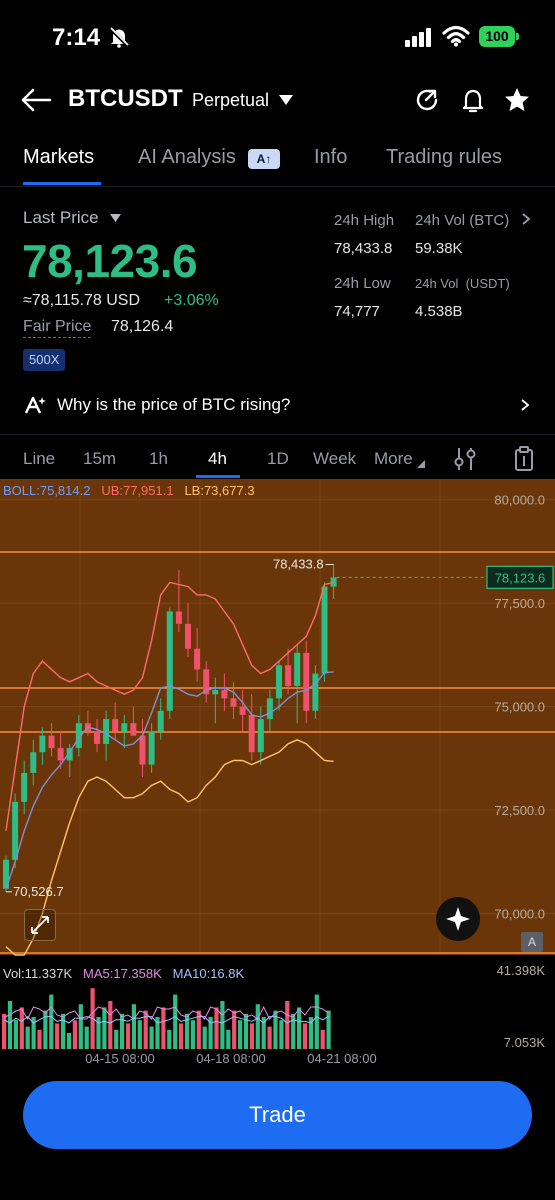 The width and height of the screenshot is (555, 1200). Describe the element at coordinates (57, 328) in the screenshot. I see `fair-price-label: Fair Price` at that location.